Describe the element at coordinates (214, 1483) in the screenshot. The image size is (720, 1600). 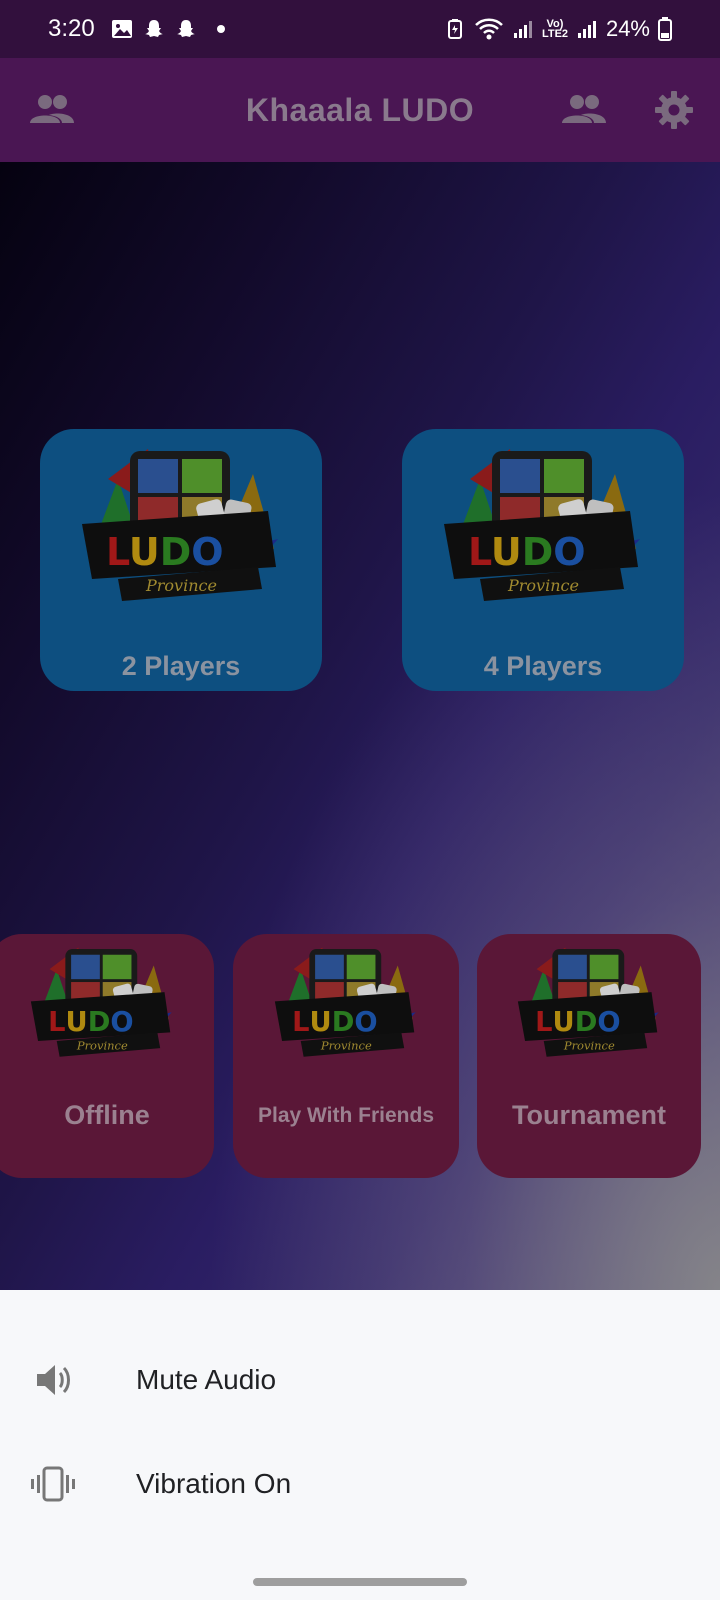
I see `vibration-label: Vibration On` at that location.